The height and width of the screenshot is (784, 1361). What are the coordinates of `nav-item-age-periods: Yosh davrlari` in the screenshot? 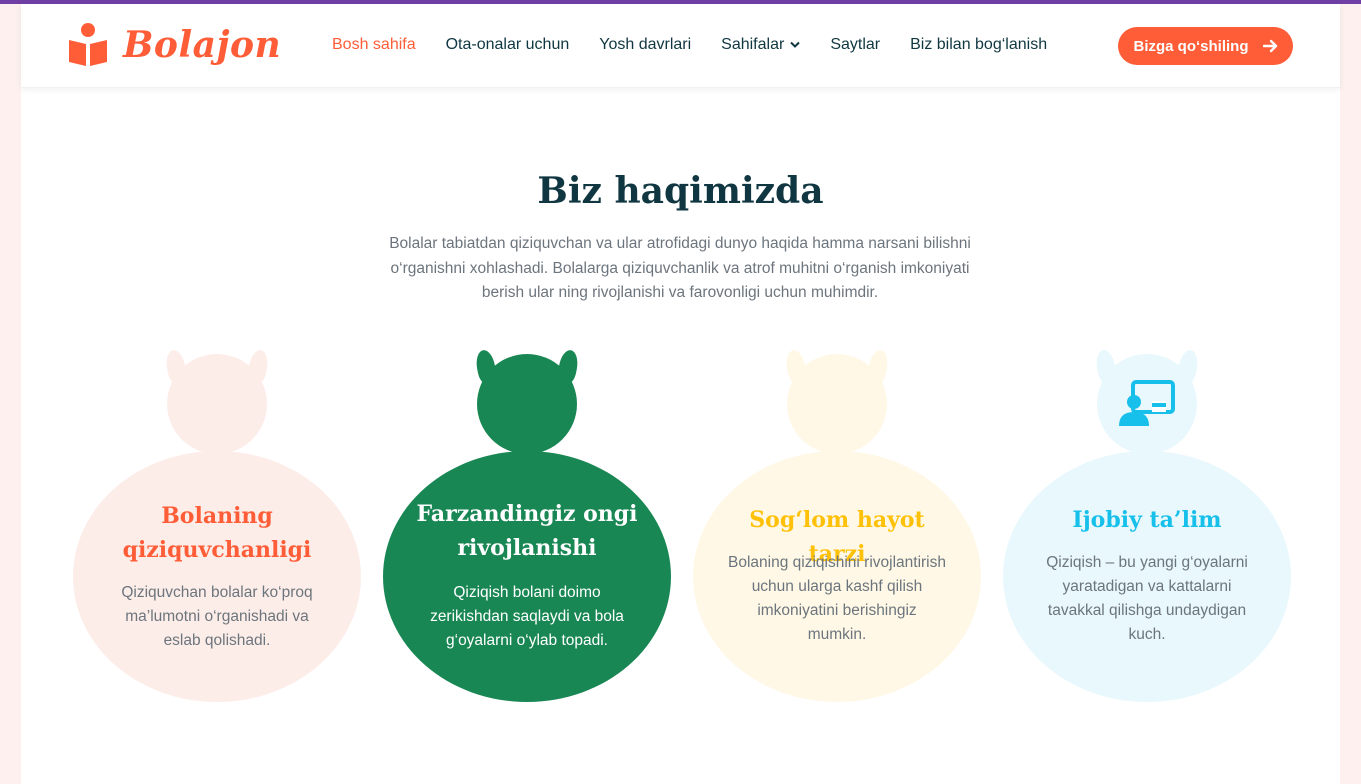 It's located at (645, 45).